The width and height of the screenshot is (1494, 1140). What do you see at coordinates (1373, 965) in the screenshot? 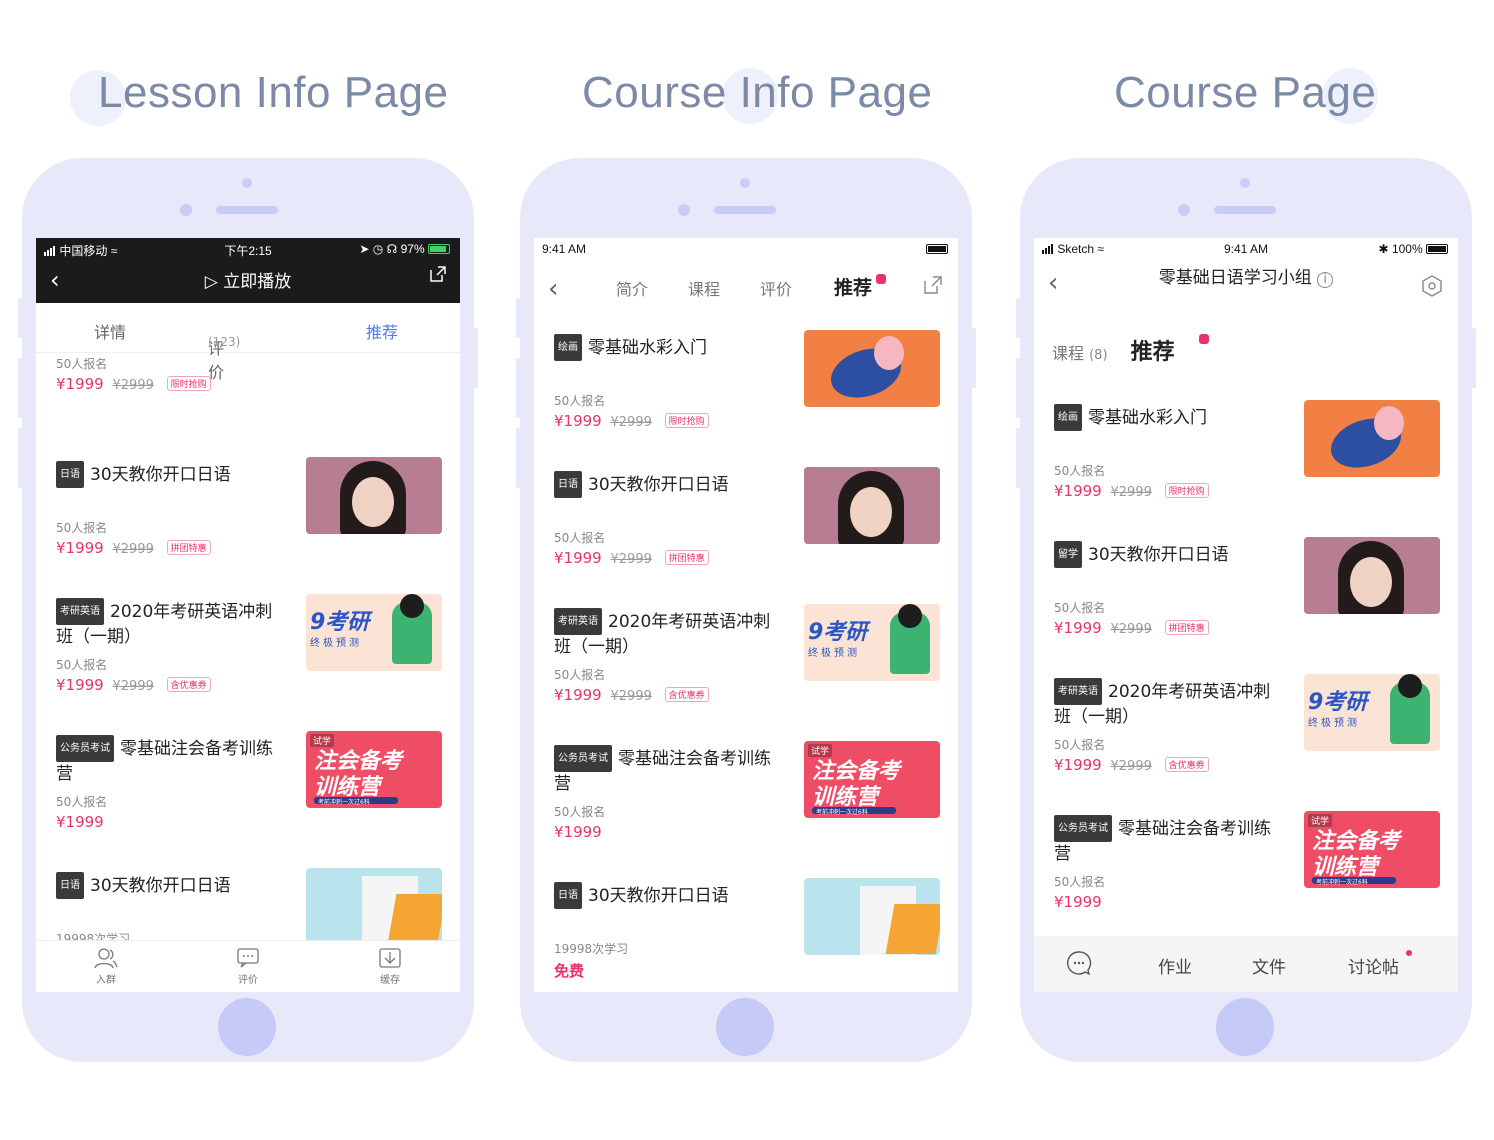
I see `discussion-tab: 讨论帖` at bounding box center [1373, 965].